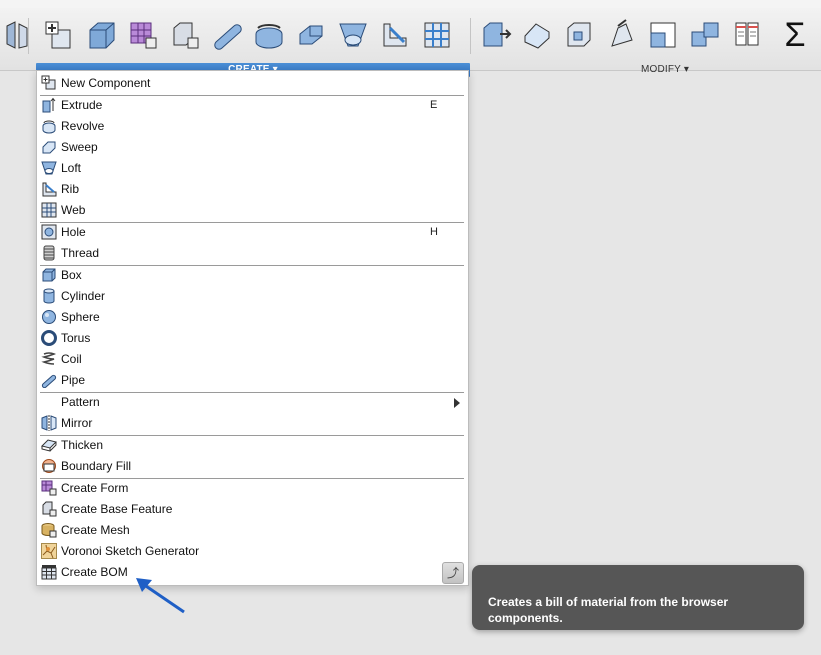 This screenshot has width=821, height=655. What do you see at coordinates (252, 445) in the screenshot?
I see `menu-item-thicken: Thicken` at bounding box center [252, 445].